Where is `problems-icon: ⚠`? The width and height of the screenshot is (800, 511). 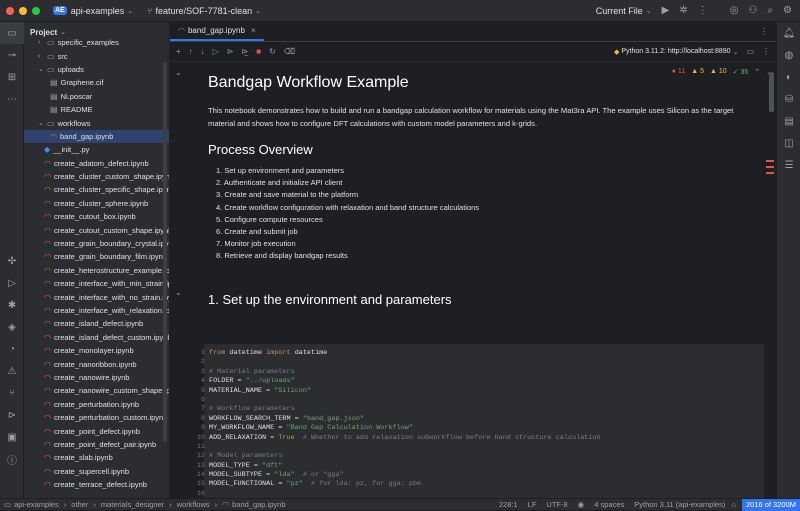
problems-icon: ⚠ is located at coordinates (12, 371).